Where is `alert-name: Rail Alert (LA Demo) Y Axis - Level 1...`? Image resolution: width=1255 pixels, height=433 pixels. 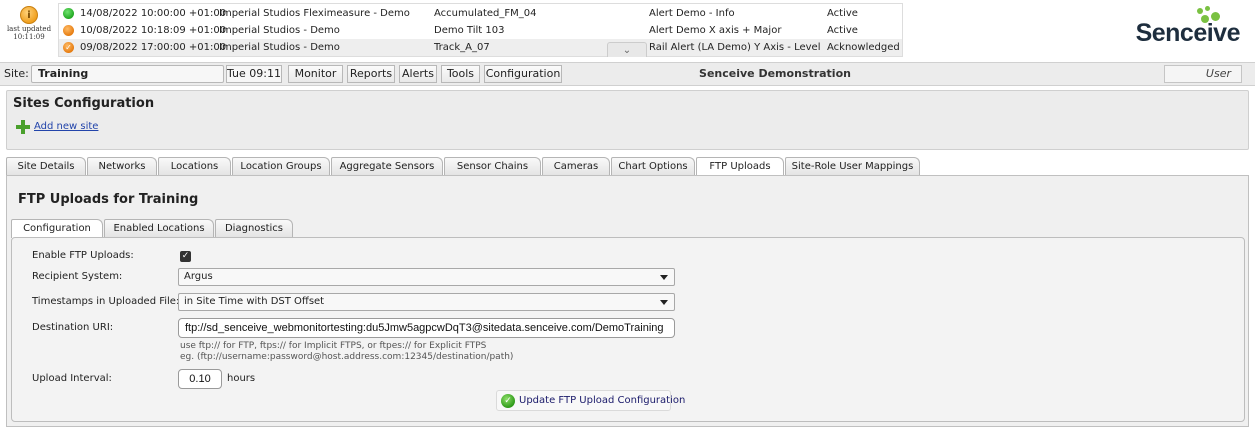
alert-name: Rail Alert (LA Demo) Y Axis - Level 1... is located at coordinates (736, 47).